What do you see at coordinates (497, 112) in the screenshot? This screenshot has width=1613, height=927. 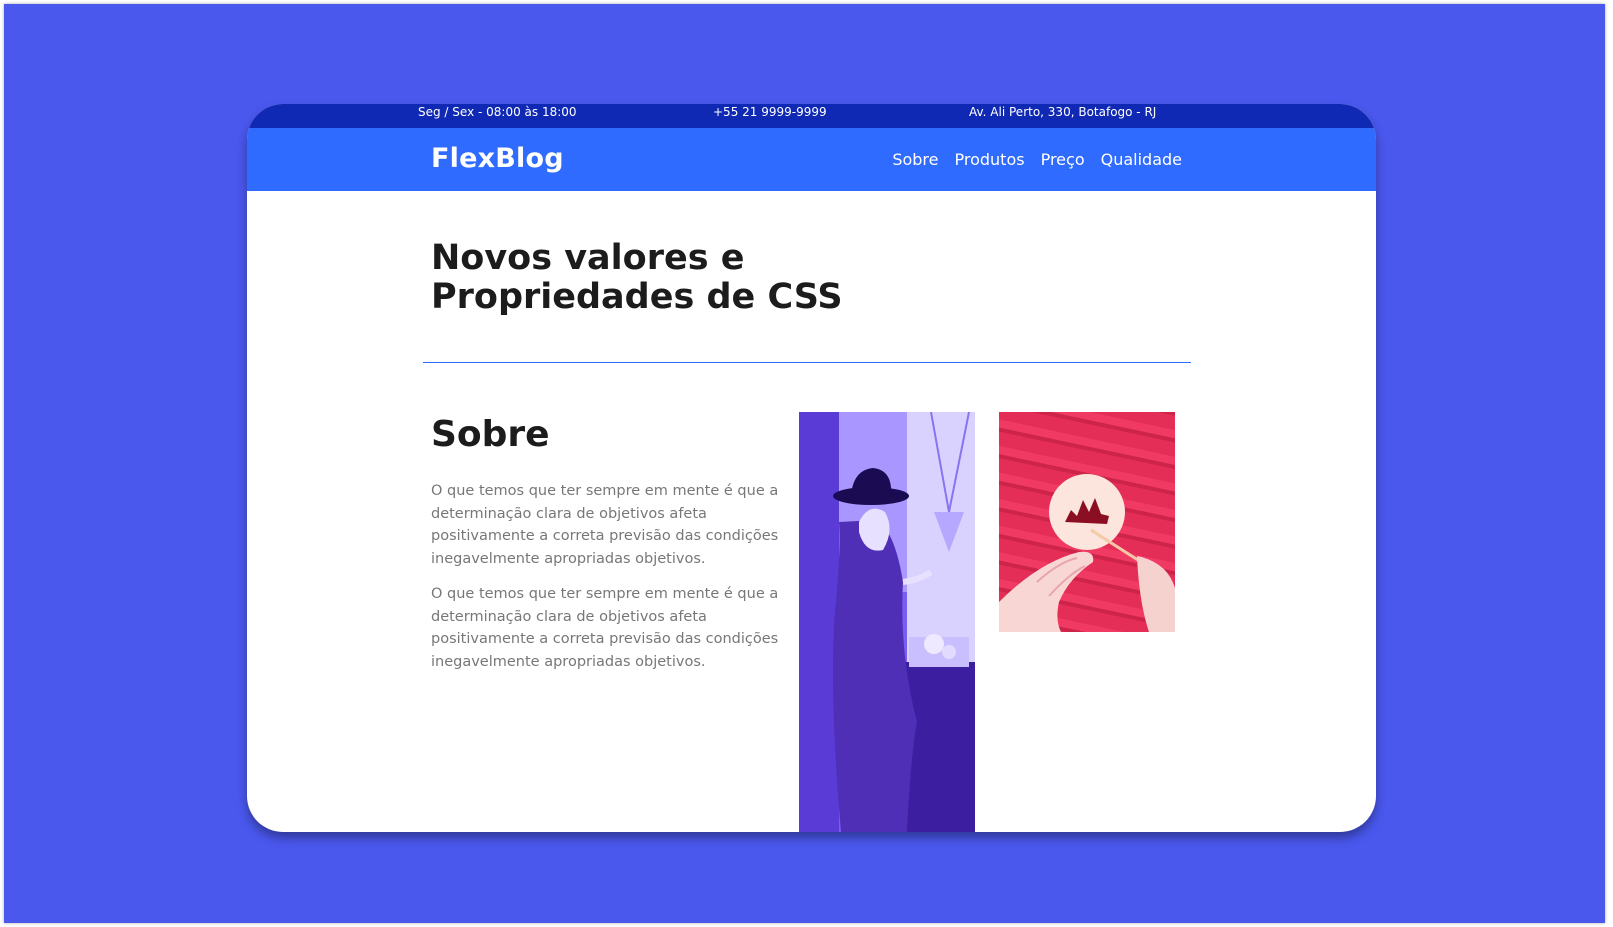 I see `opening-hours: Seg / Sex - 08:00 às 18:00` at bounding box center [497, 112].